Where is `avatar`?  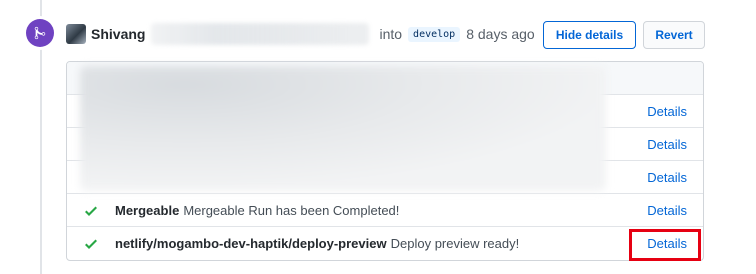 avatar is located at coordinates (76, 34).